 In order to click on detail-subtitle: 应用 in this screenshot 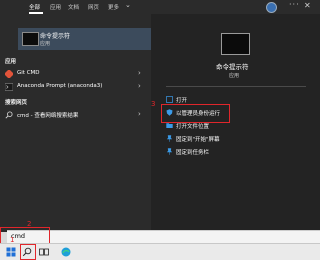, I will do `click(234, 76)`.